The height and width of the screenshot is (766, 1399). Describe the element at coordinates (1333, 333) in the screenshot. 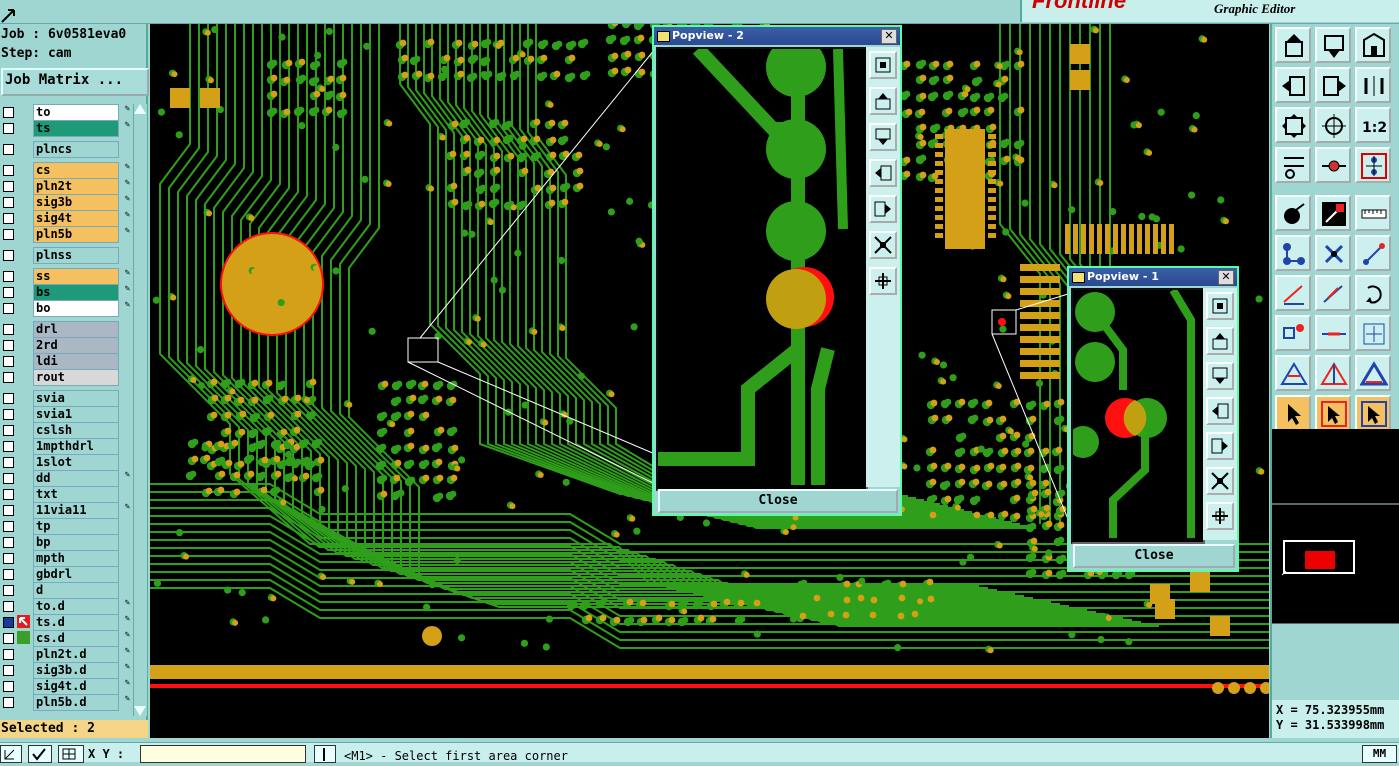

I see `cut-icon` at that location.